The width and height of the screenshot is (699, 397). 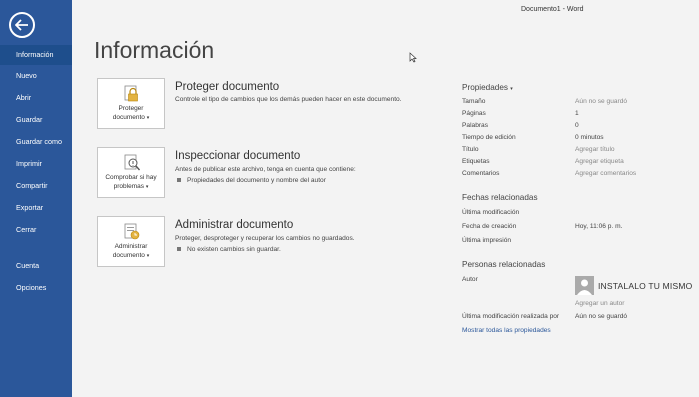 I want to click on inspect-title: Inspeccionar documento, so click(x=238, y=156).